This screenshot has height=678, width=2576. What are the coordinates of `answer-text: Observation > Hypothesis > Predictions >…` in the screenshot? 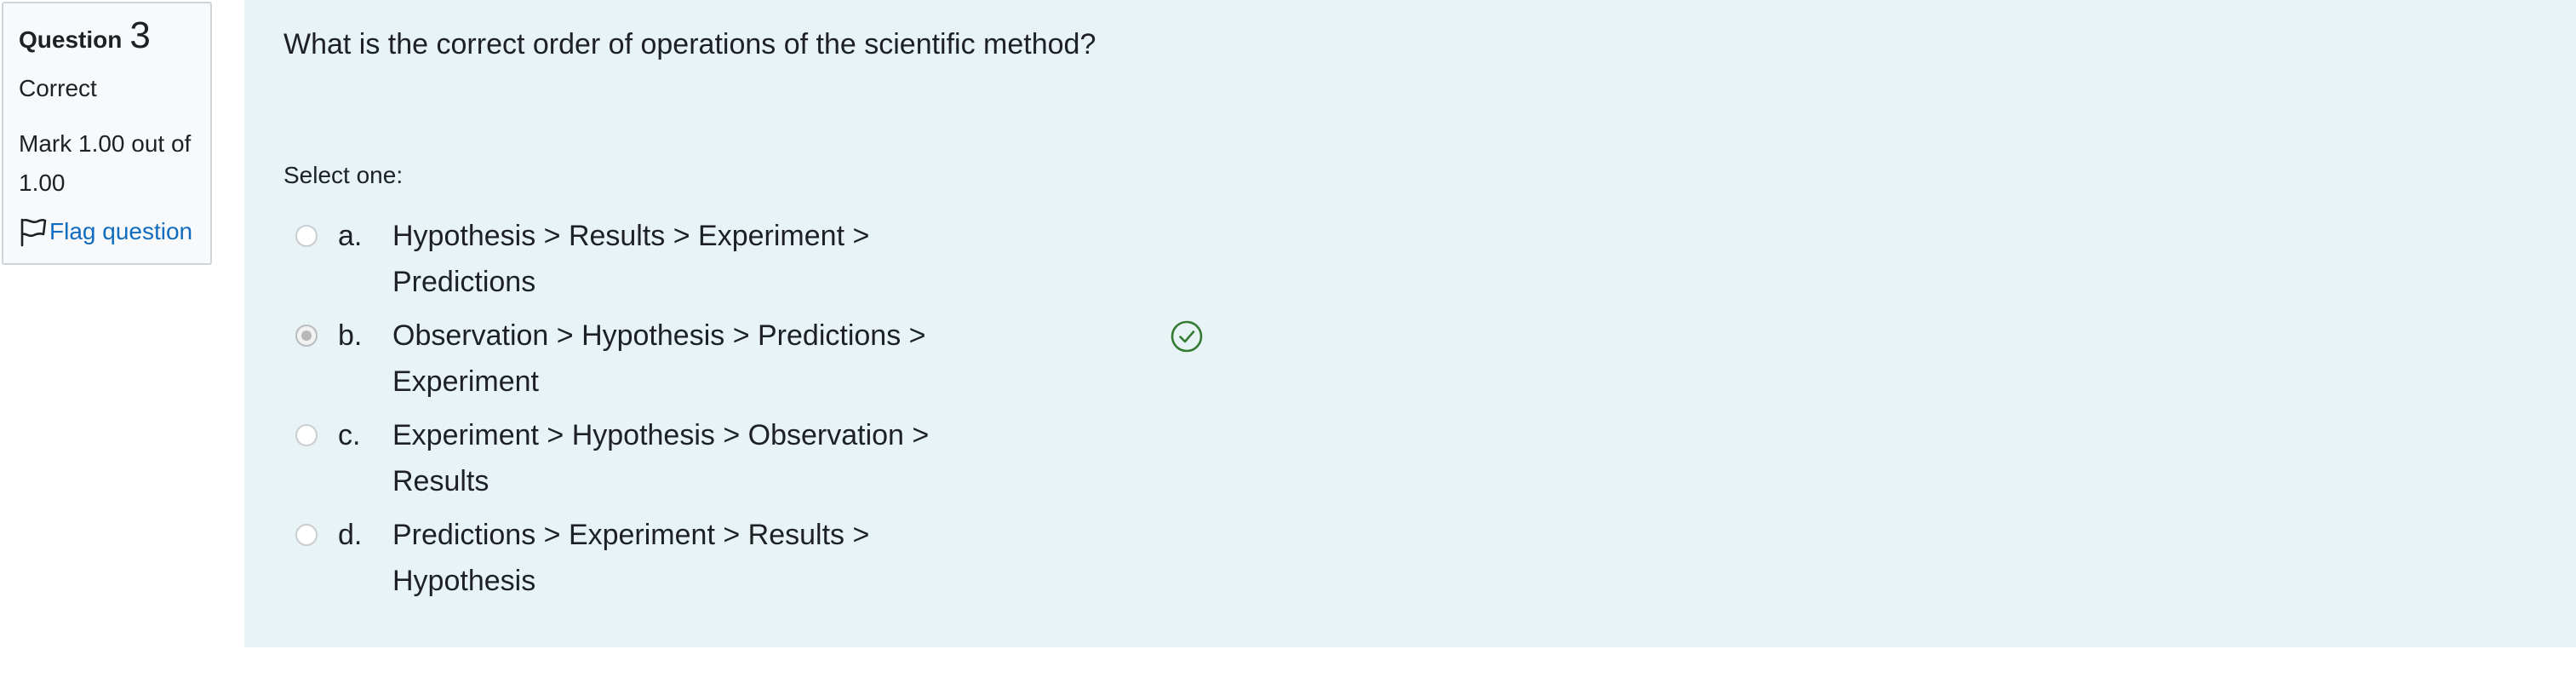 It's located at (659, 358).